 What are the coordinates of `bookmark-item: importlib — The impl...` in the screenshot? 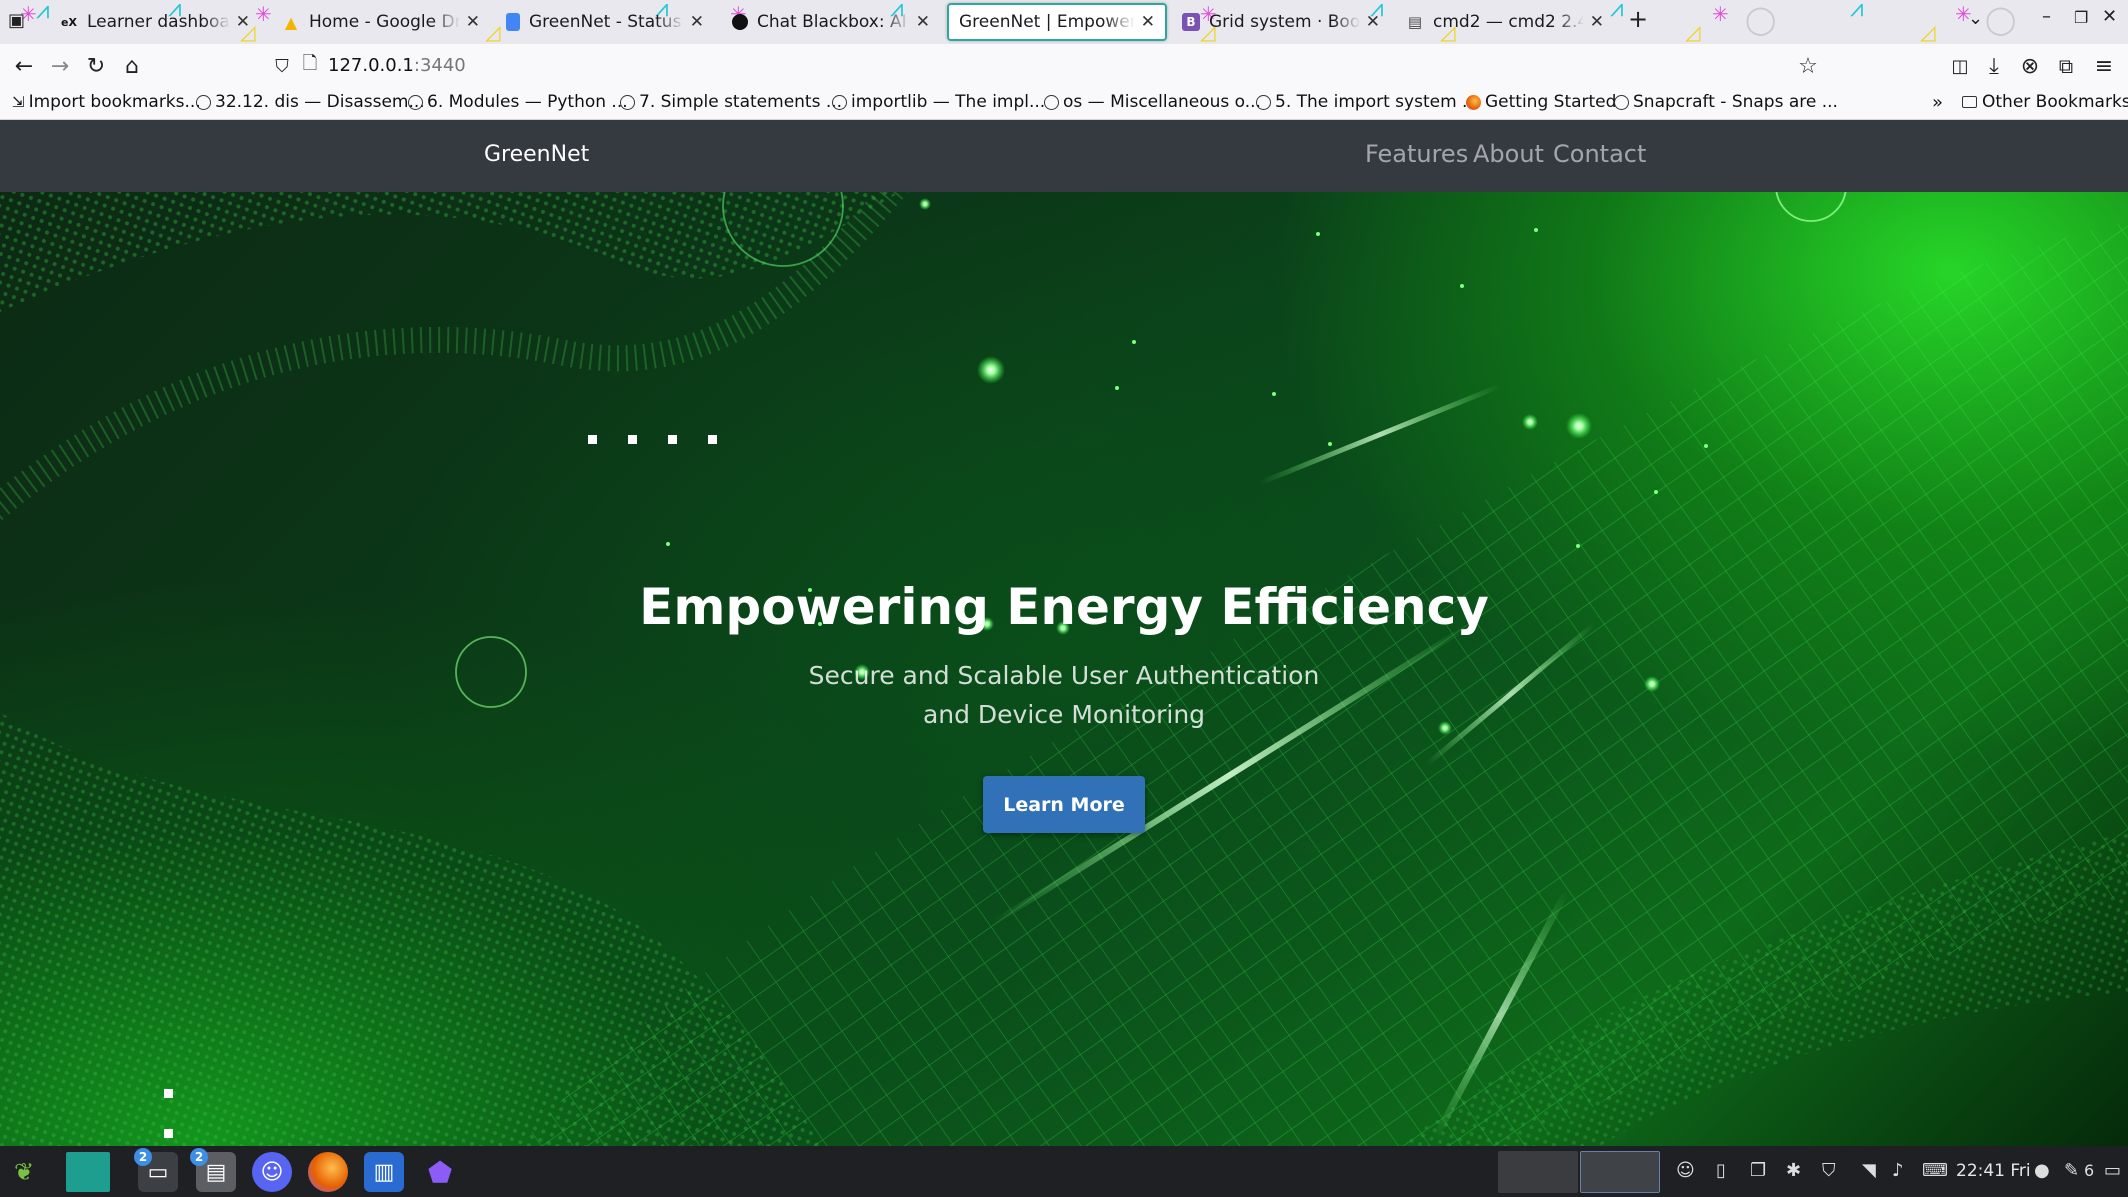 It's located at (938, 102).